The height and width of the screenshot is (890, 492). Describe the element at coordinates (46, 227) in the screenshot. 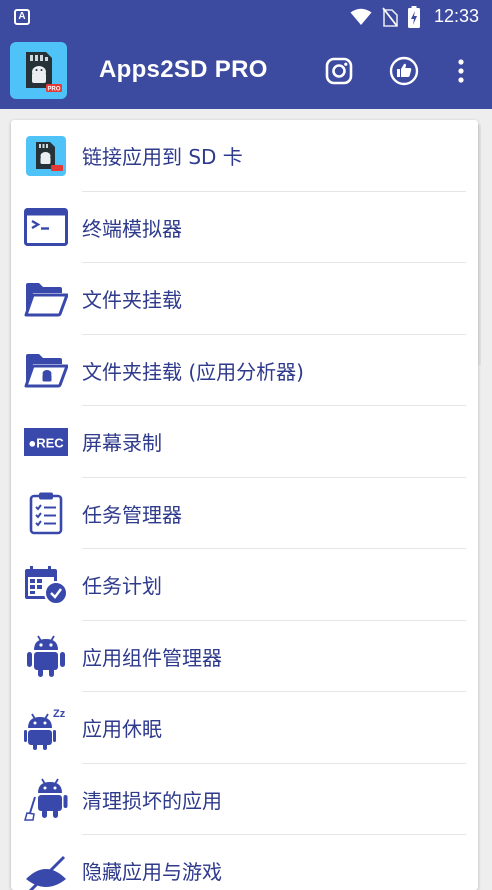

I see `terminal-icon` at that location.